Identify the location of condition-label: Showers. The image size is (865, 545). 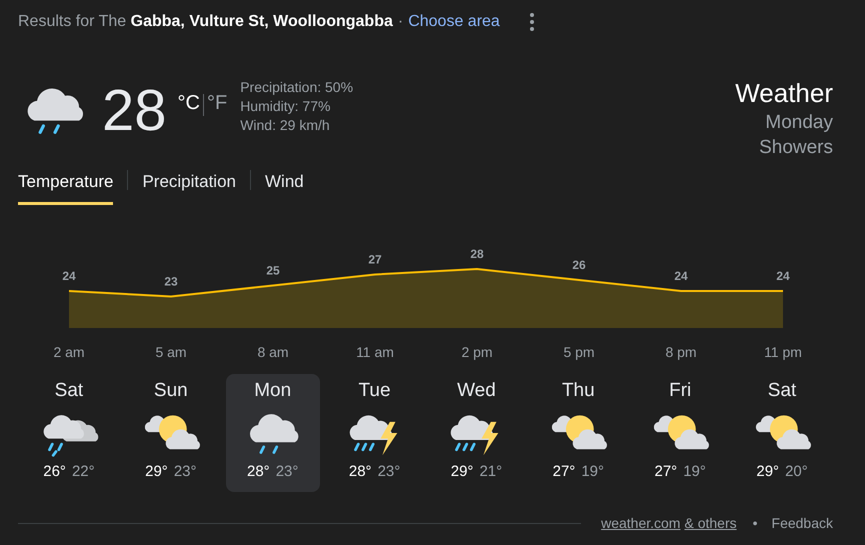
(796, 148).